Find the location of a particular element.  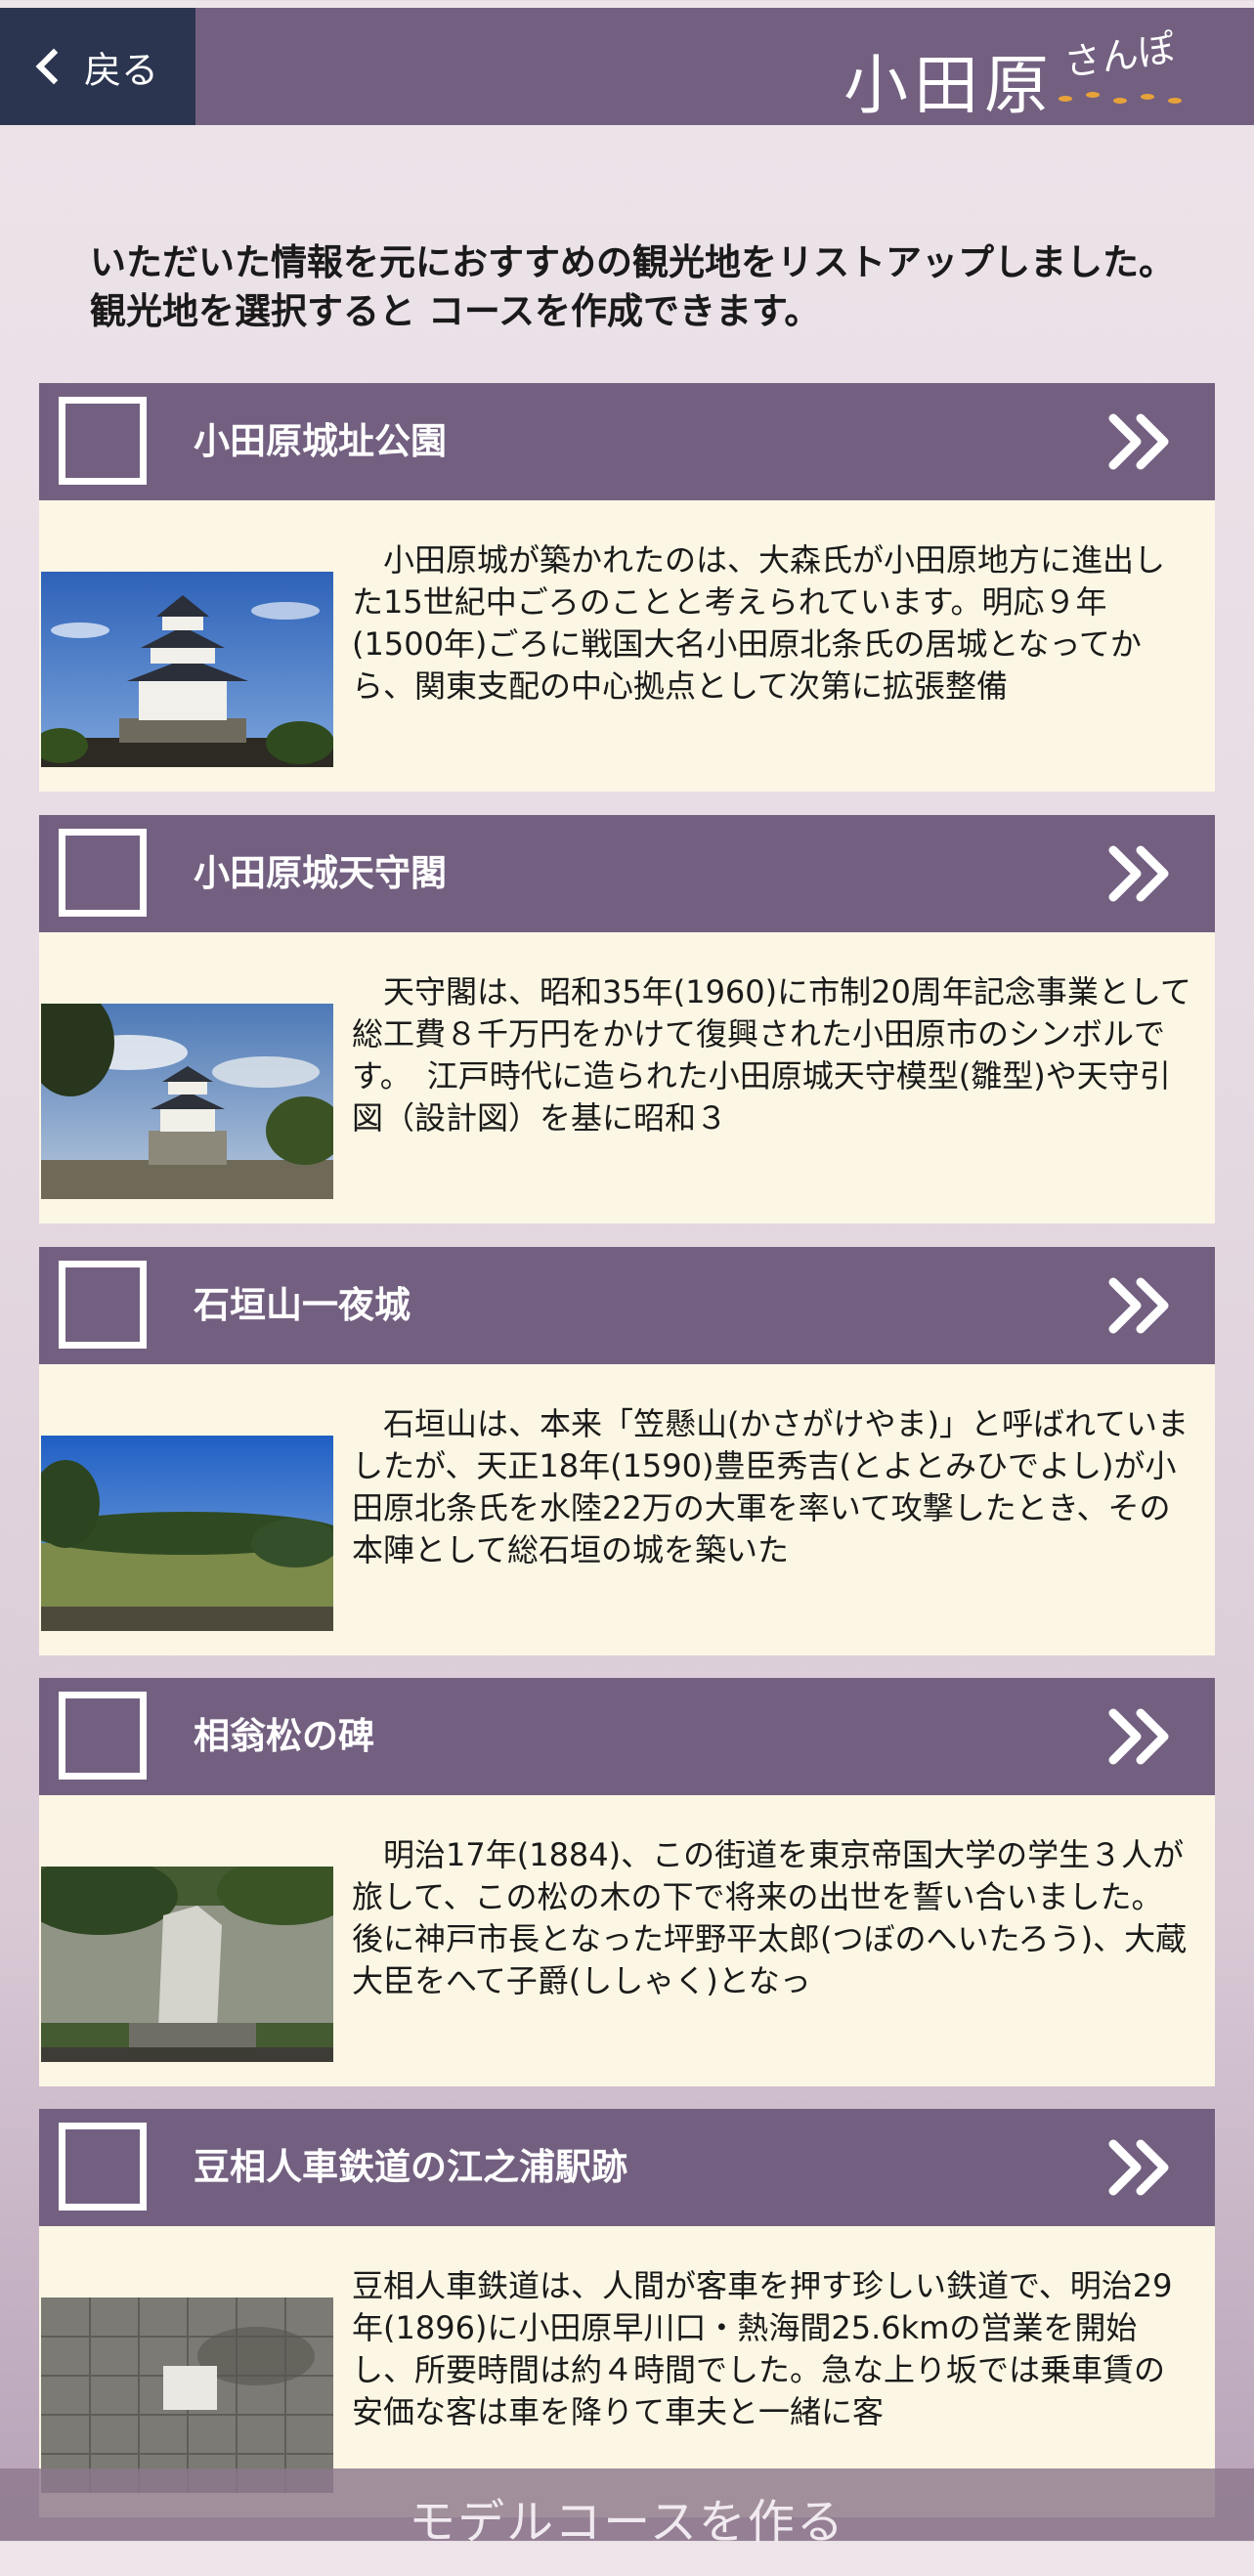

station-site-photo is located at coordinates (187, 2395).